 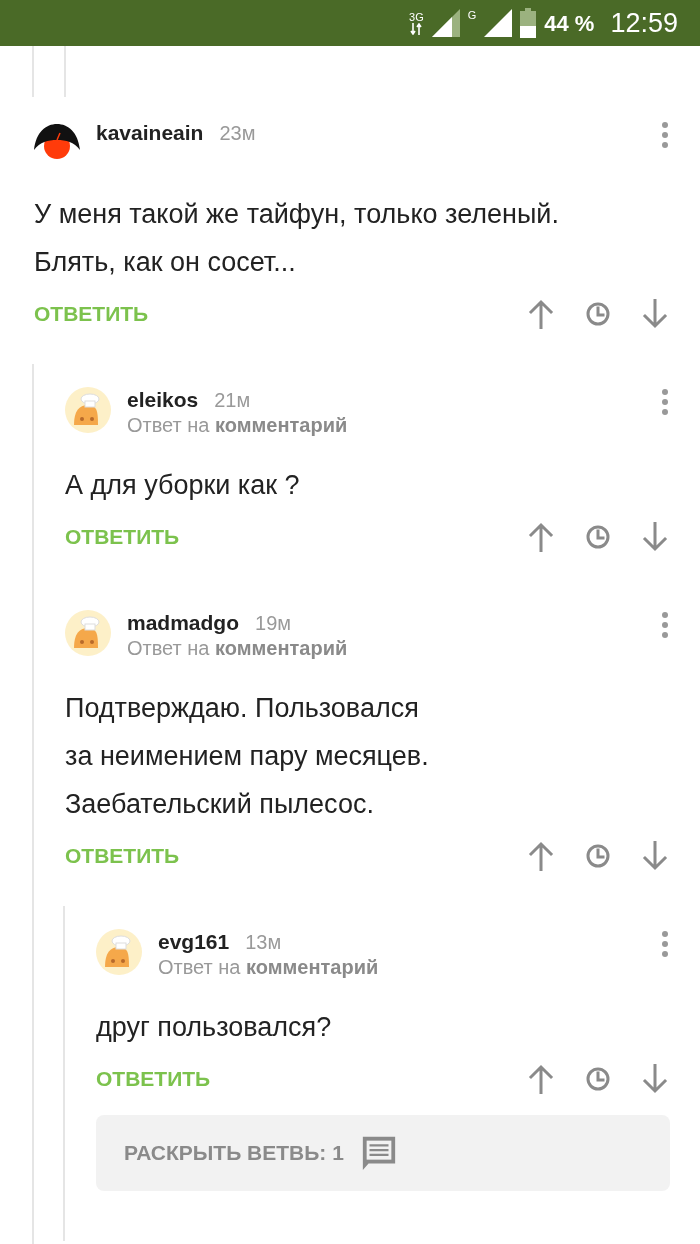 I want to click on data-arrows-icon, so click(x=416, y=28).